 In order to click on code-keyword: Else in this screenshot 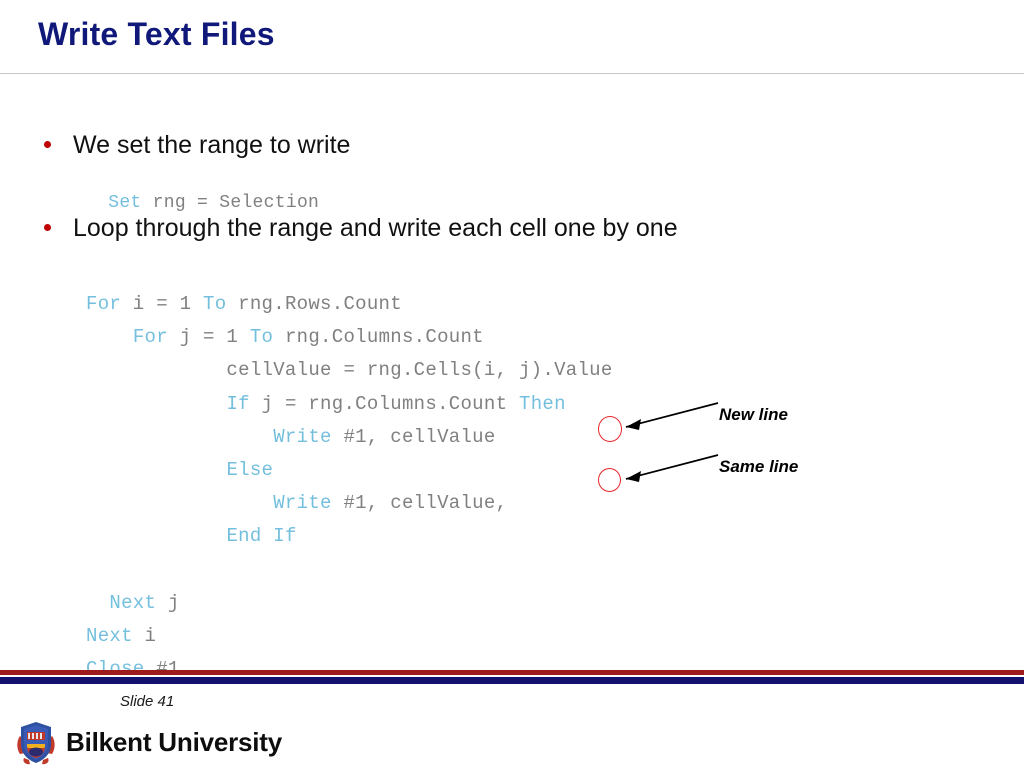, I will do `click(250, 470)`.